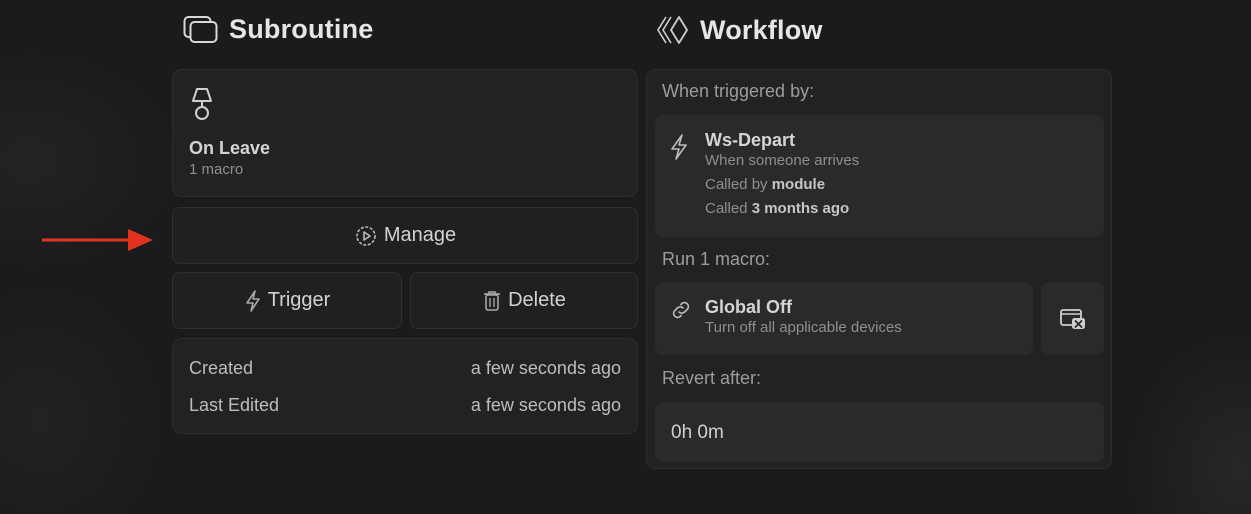 This screenshot has height=514, width=1251. What do you see at coordinates (697, 432) in the screenshot?
I see `revert-duration-value: 0h 0m` at bounding box center [697, 432].